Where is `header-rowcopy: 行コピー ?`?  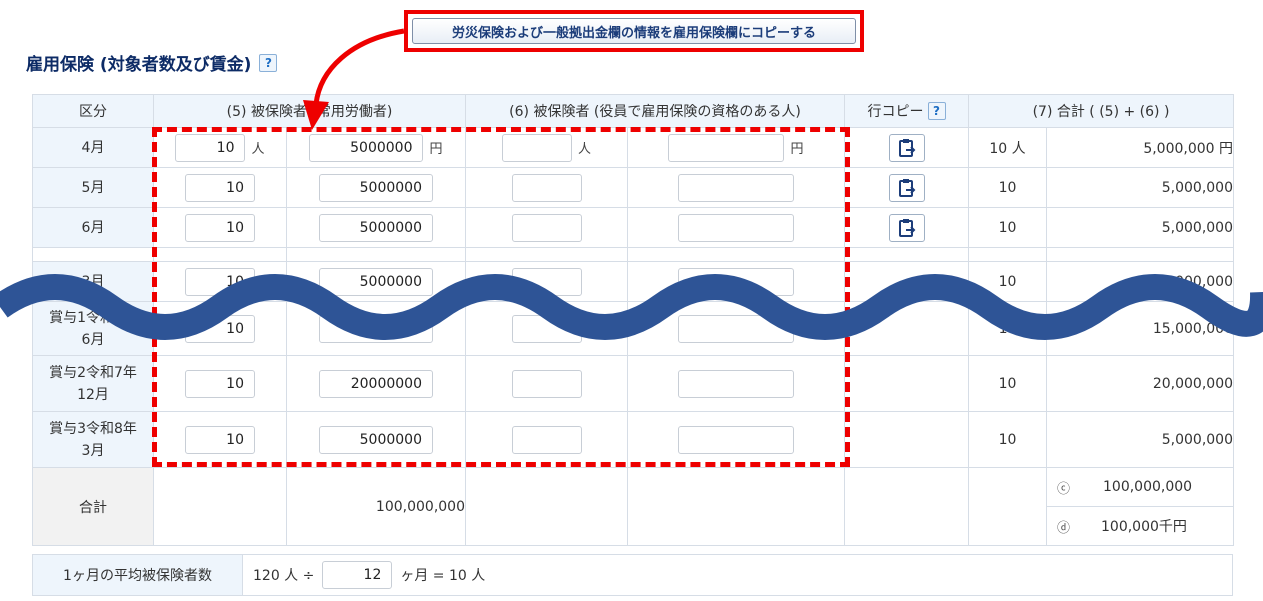
header-rowcopy: 行コピー ? is located at coordinates (906, 111).